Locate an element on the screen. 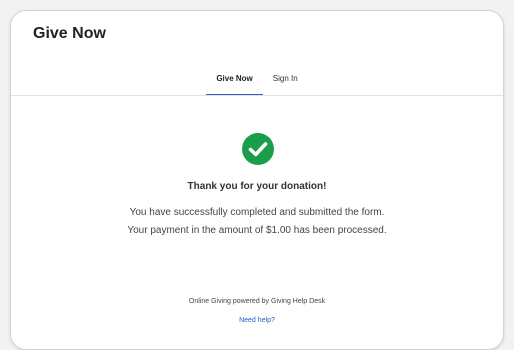  need-help-link: Need help? is located at coordinates (257, 320).